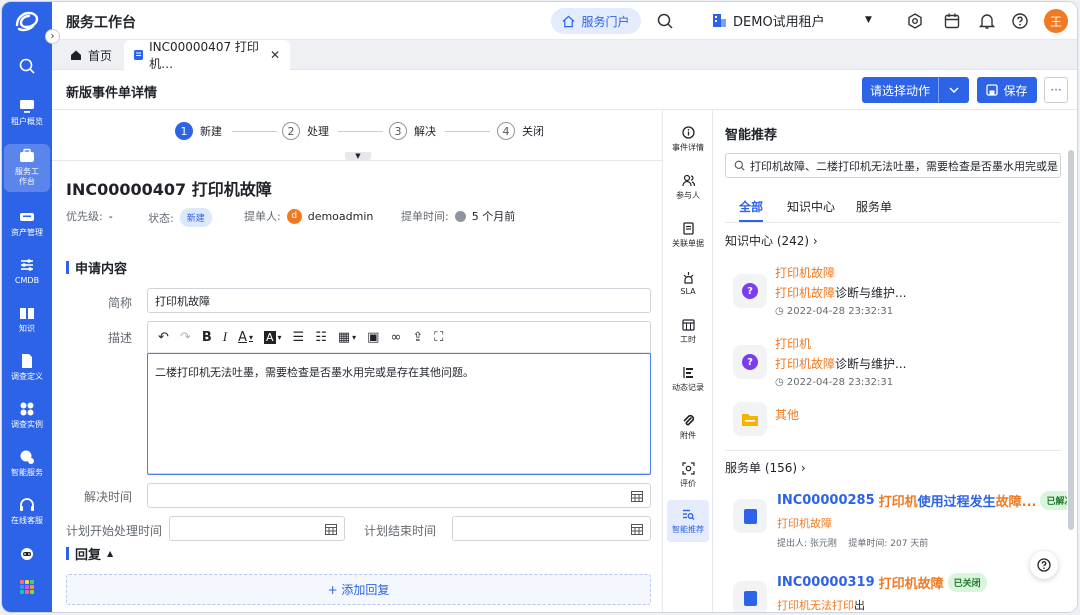  What do you see at coordinates (27, 217) in the screenshot?
I see `keyboard-icon` at bounding box center [27, 217].